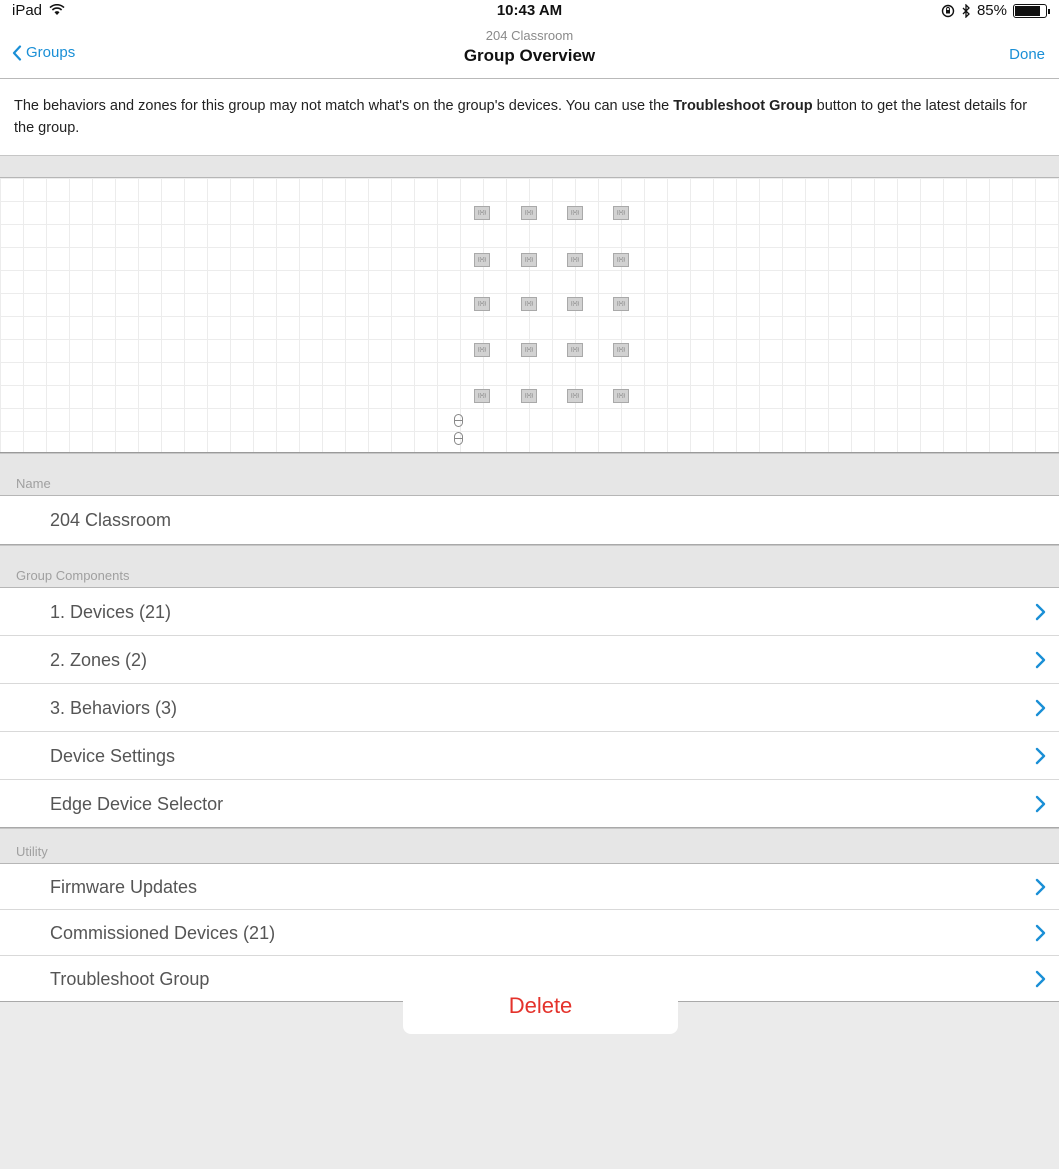  I want to click on utility-row: Commissioned Devices (21), so click(529, 933).